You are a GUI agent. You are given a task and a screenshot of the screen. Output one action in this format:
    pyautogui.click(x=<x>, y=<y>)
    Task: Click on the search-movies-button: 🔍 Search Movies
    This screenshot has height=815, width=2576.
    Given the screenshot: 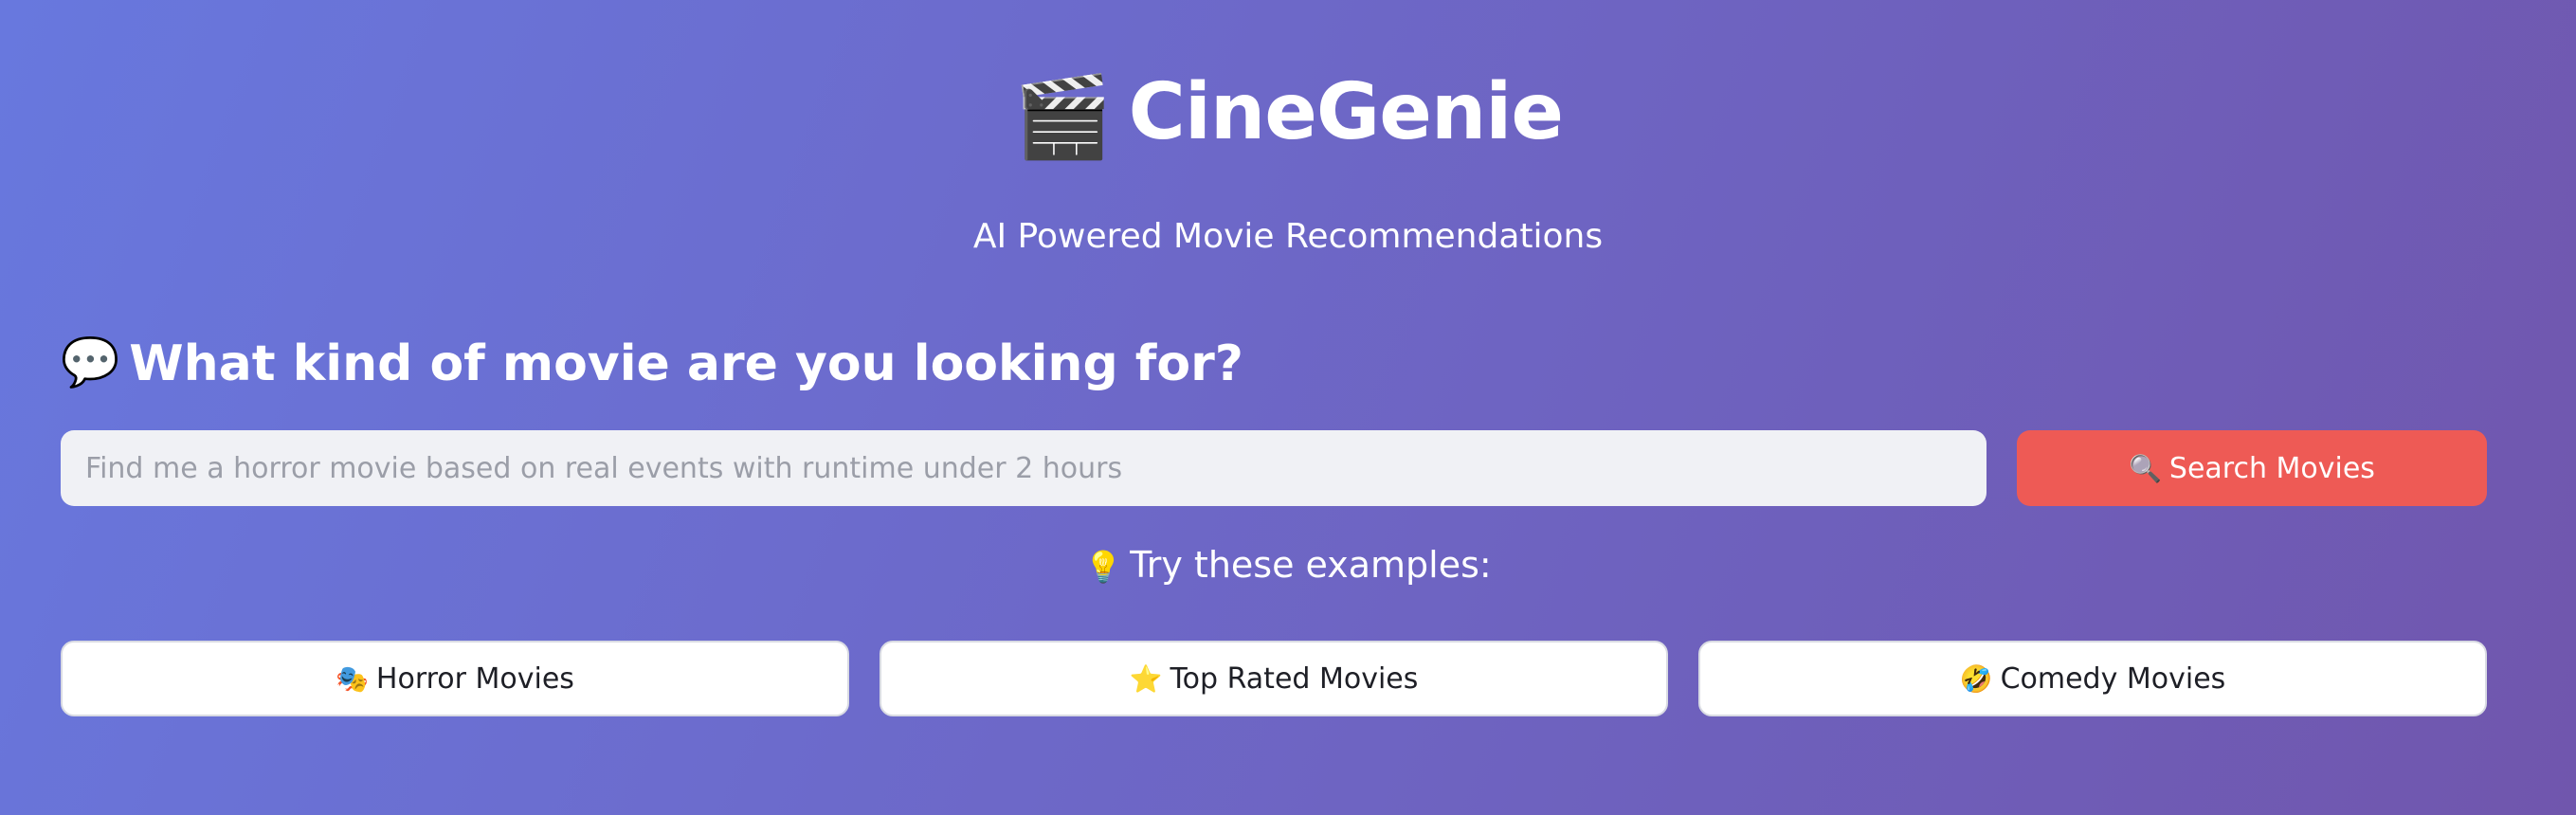 What is the action you would take?
    pyautogui.click(x=2252, y=468)
    